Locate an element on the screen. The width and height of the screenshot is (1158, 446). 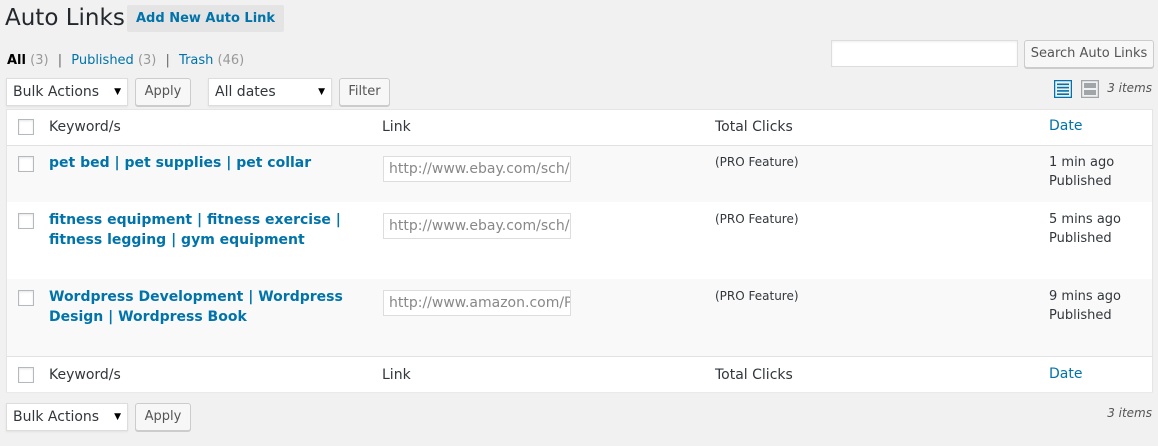
filter-published-count: (3) is located at coordinates (147, 60).